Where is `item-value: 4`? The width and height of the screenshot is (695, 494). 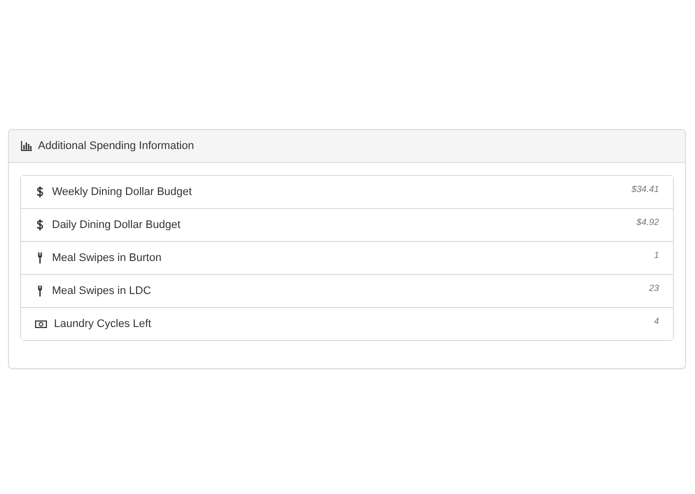
item-value: 4 is located at coordinates (656, 321).